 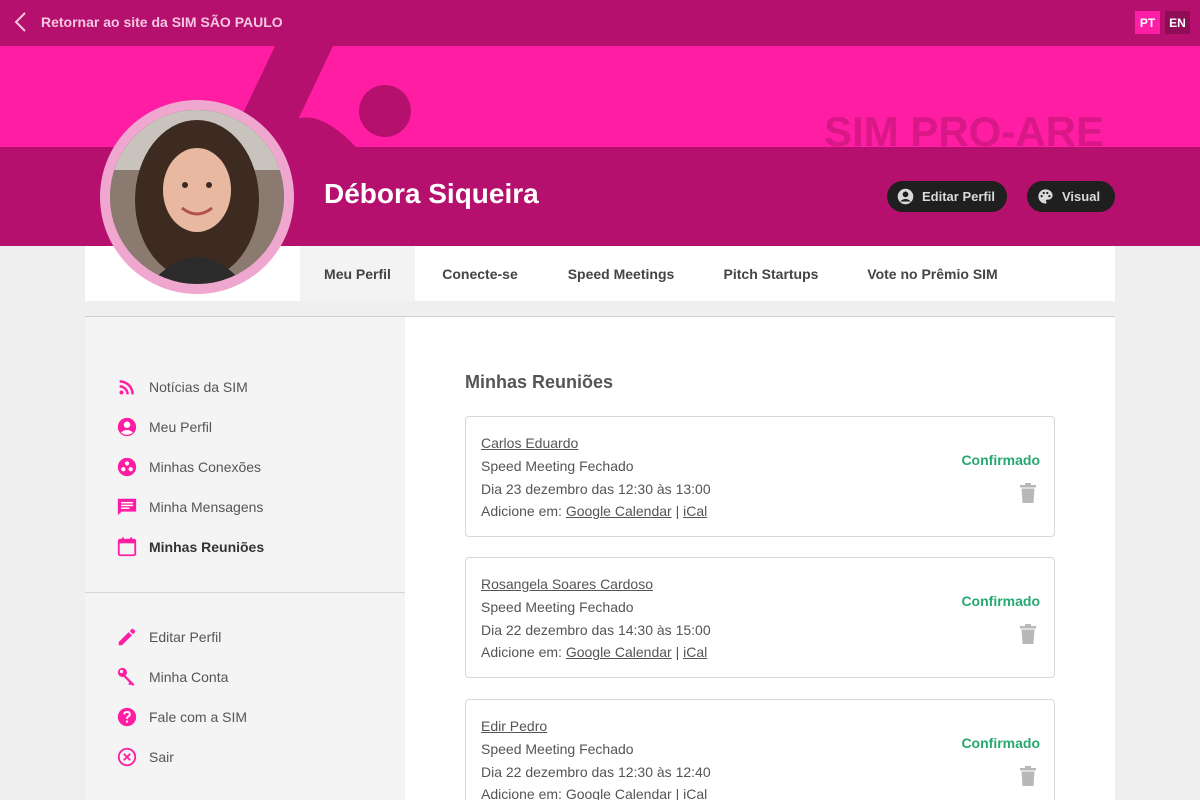 What do you see at coordinates (567, 584) in the screenshot?
I see `meeting-contact-link: Rosangela Soares Cardoso` at bounding box center [567, 584].